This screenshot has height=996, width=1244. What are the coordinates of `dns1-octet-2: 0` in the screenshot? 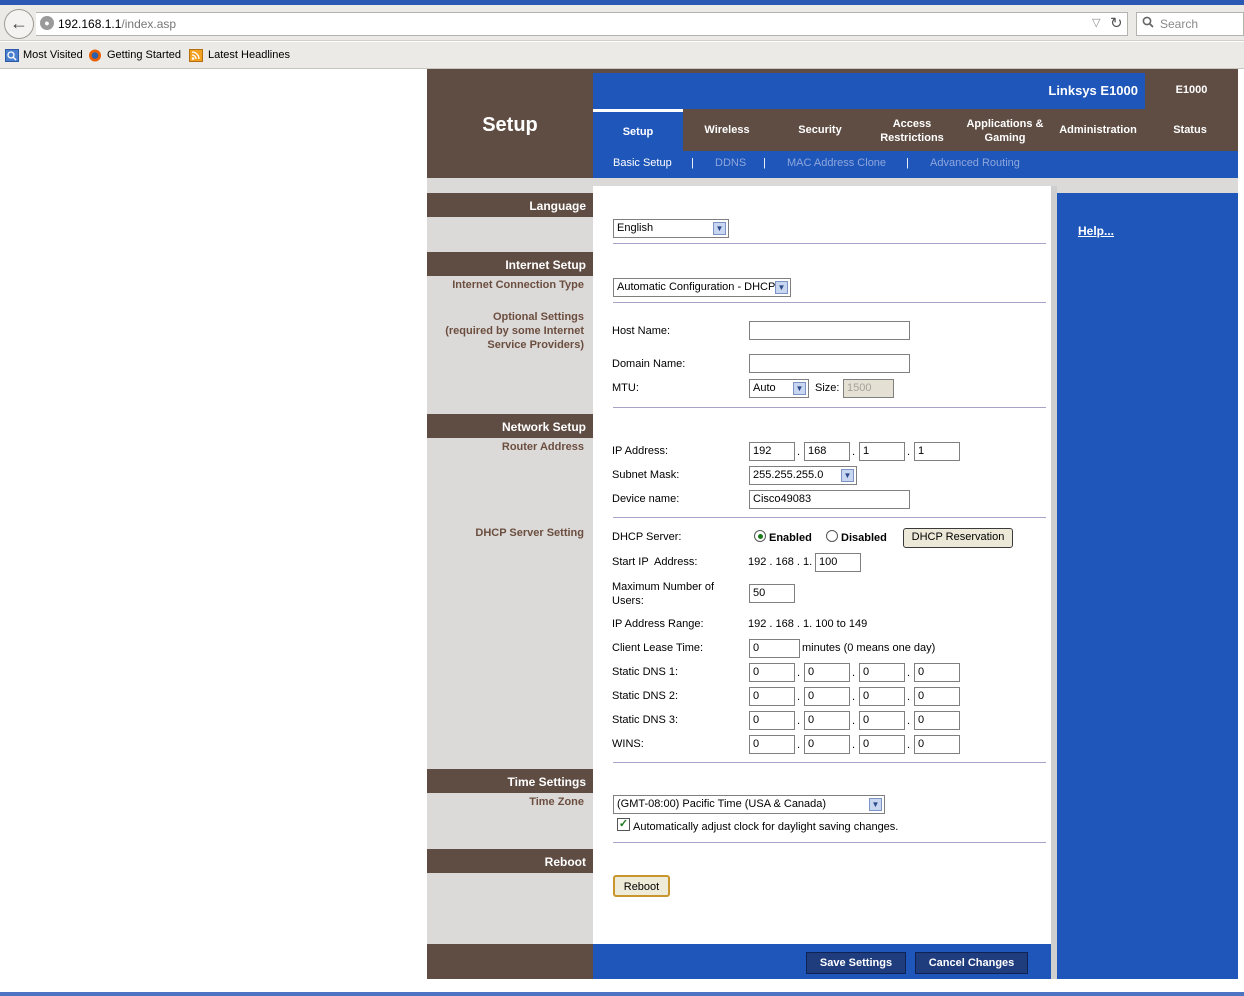 It's located at (827, 672).